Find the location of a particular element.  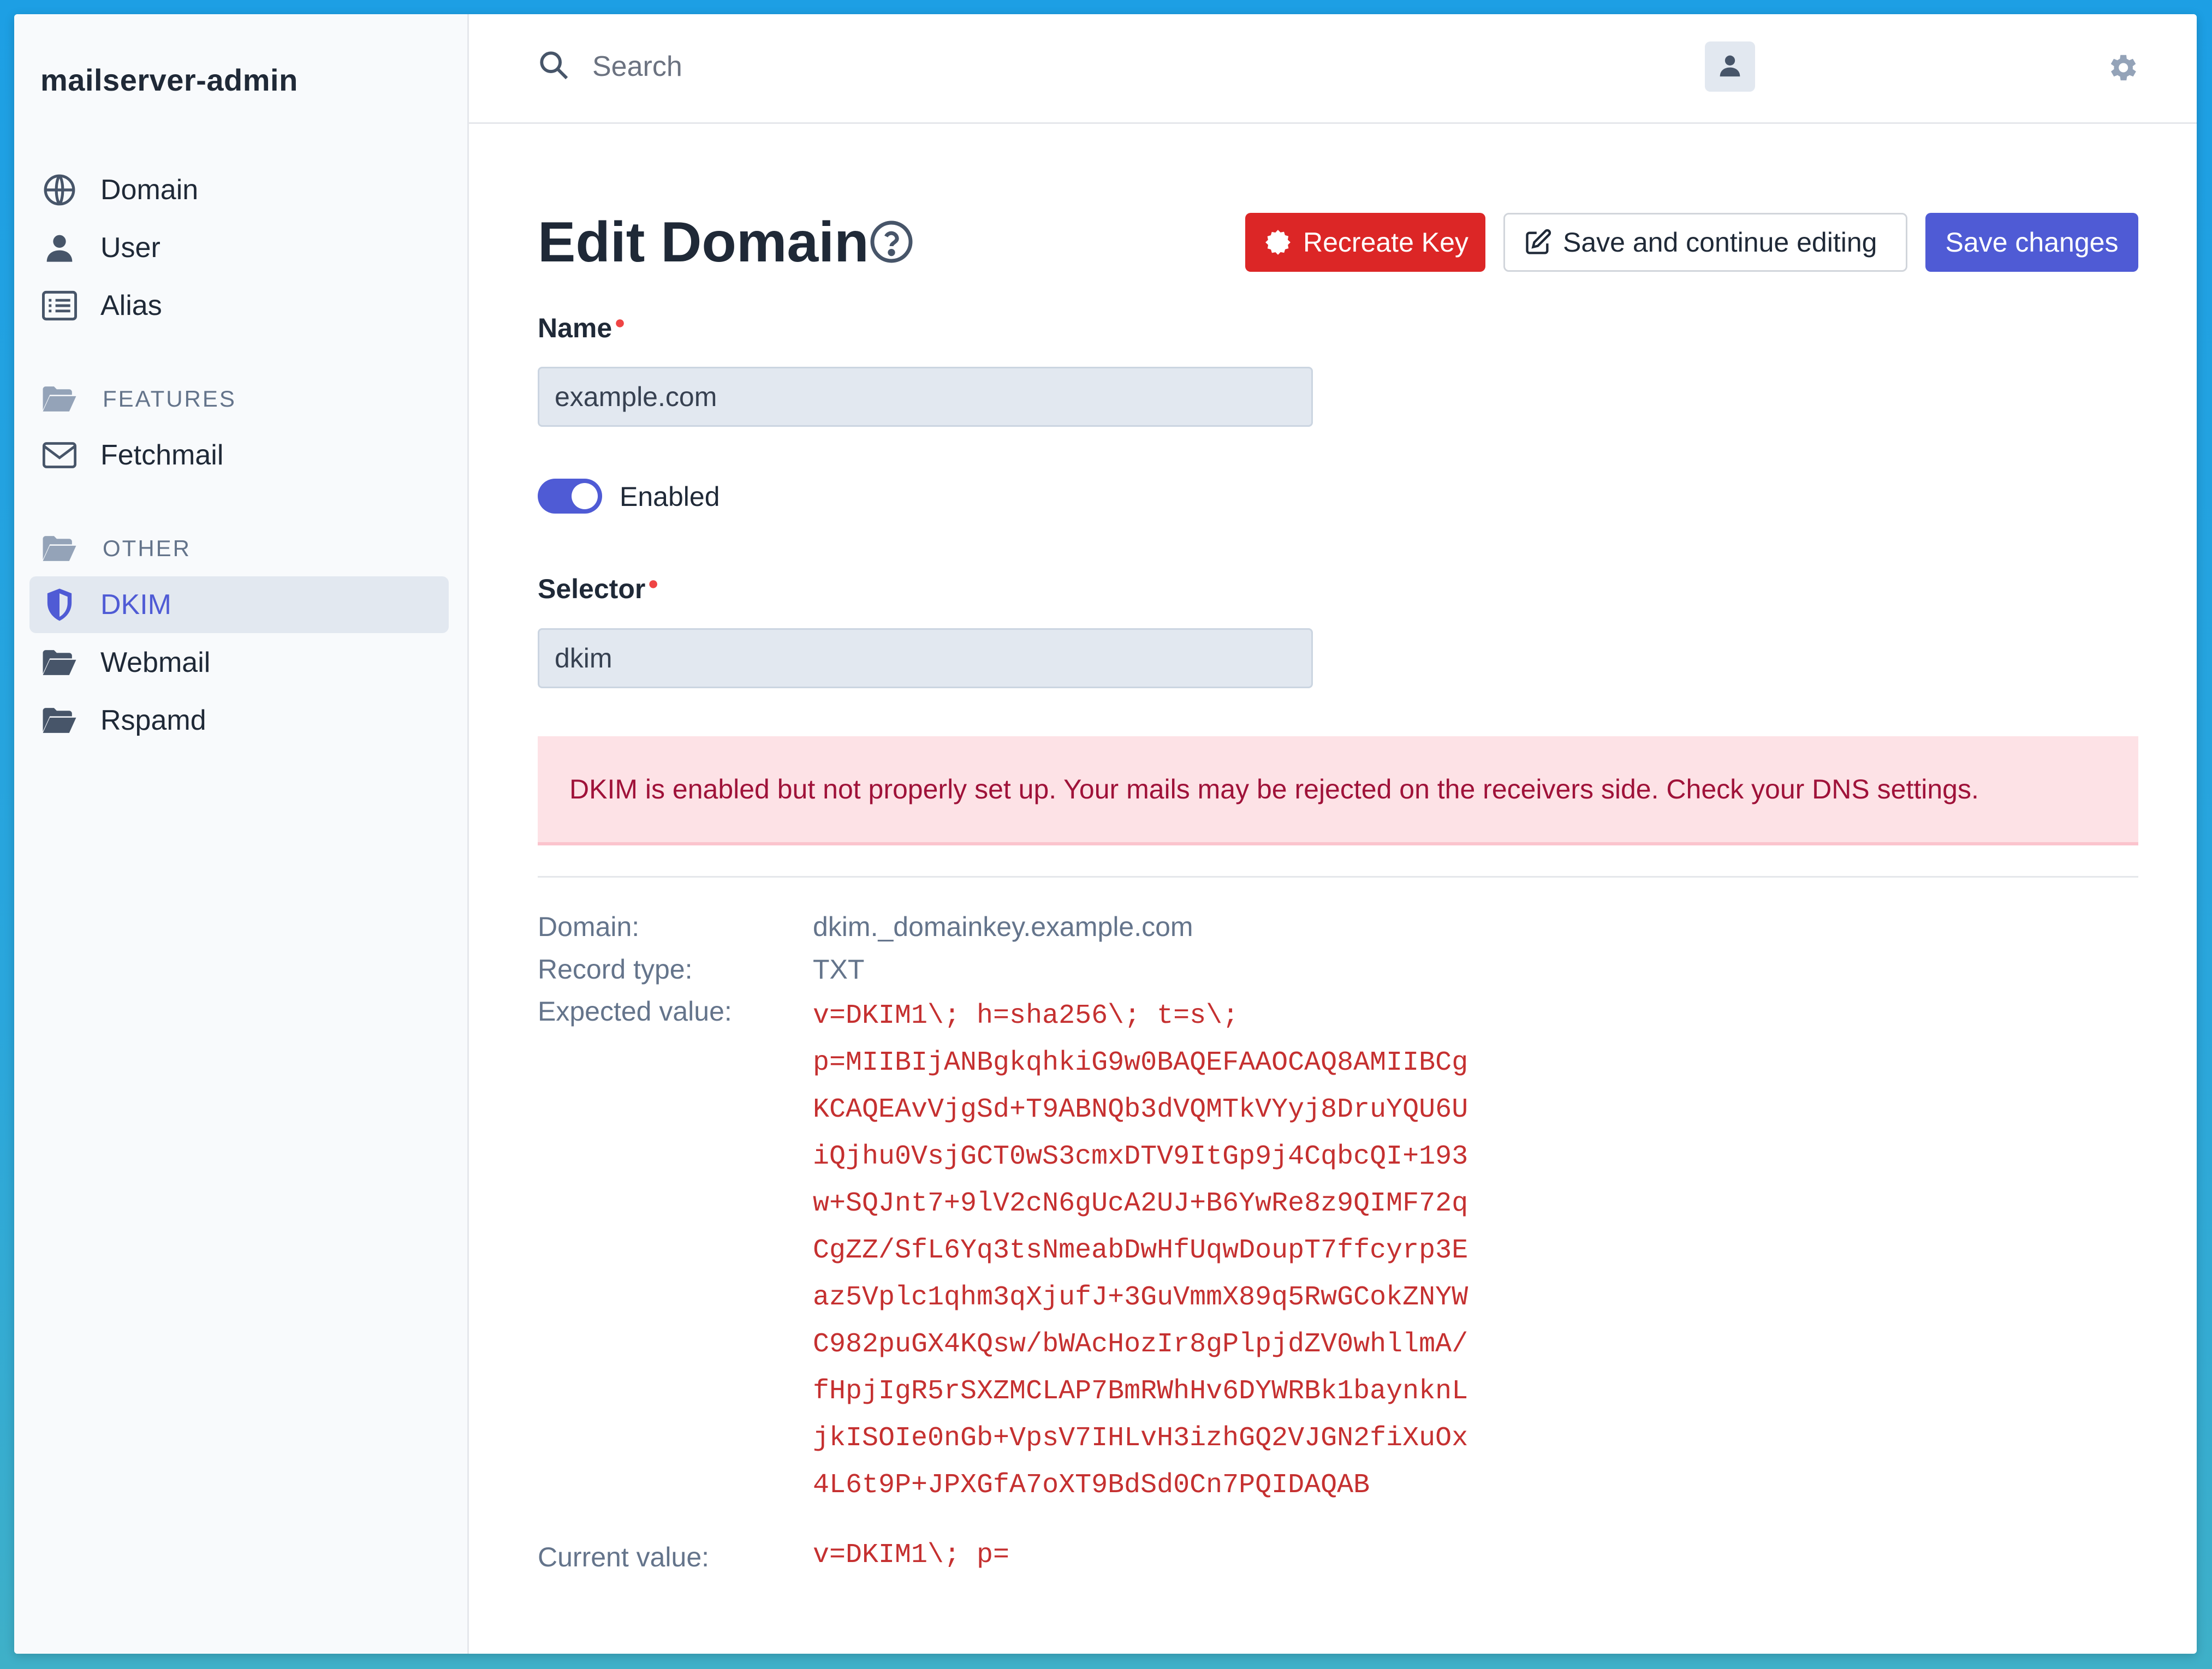

envelope-icon is located at coordinates (59, 455).